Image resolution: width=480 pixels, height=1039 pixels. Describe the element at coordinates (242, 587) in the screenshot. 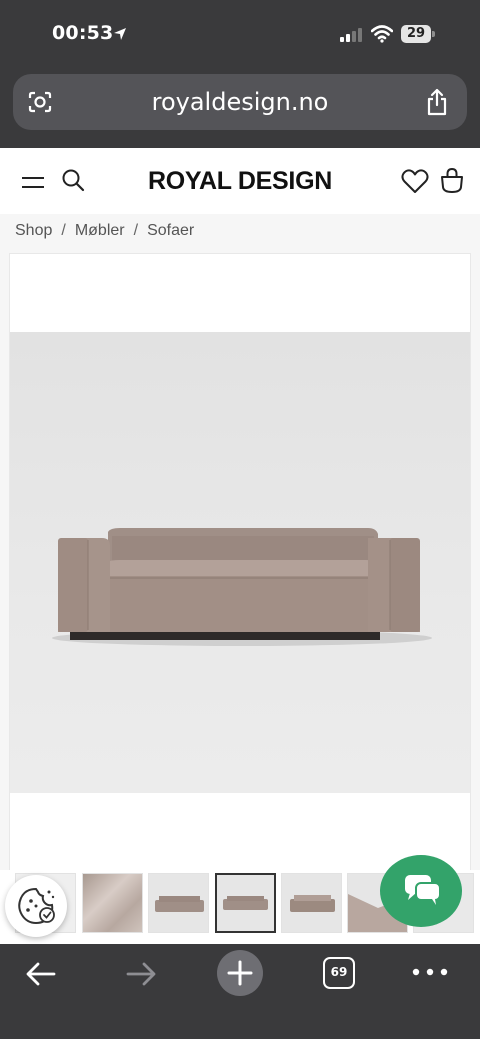

I see `sofa-illustration` at that location.